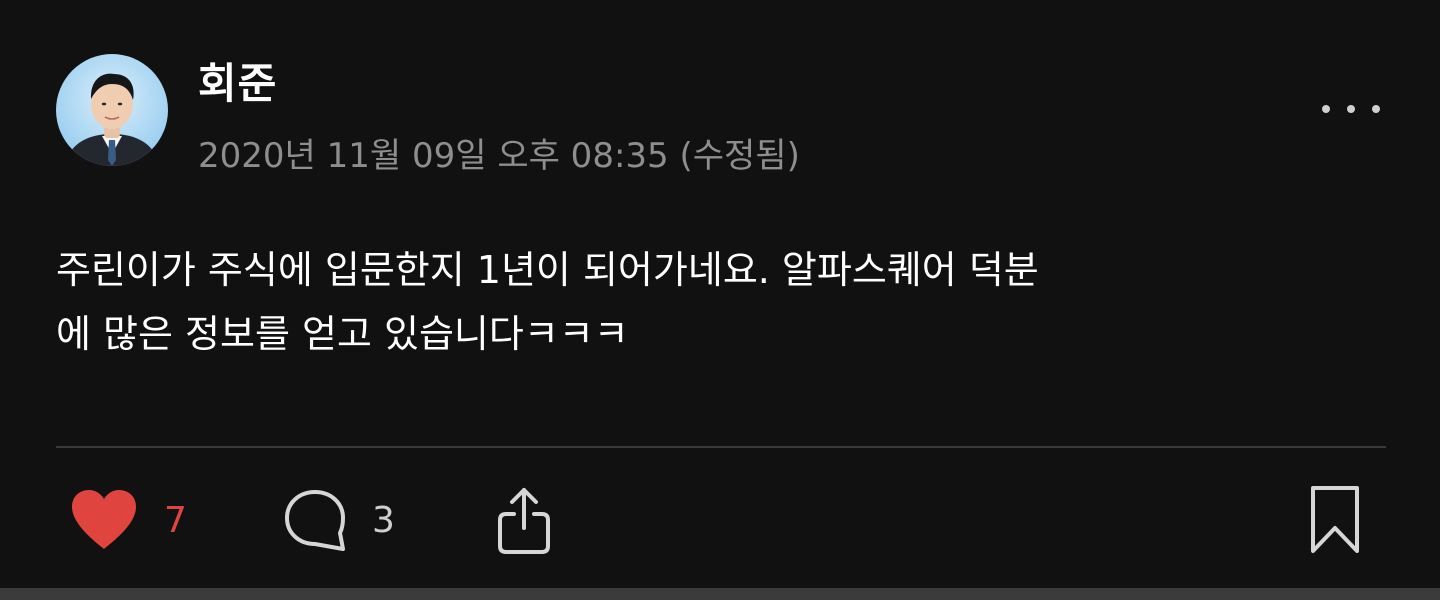 The height and width of the screenshot is (600, 1440). I want to click on bookmark-icon, so click(1335, 519).